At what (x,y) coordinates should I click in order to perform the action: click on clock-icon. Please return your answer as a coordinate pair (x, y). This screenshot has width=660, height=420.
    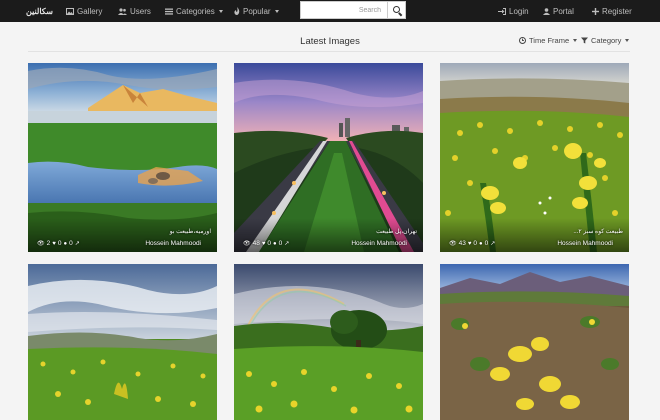
    Looking at the image, I should click on (522, 40).